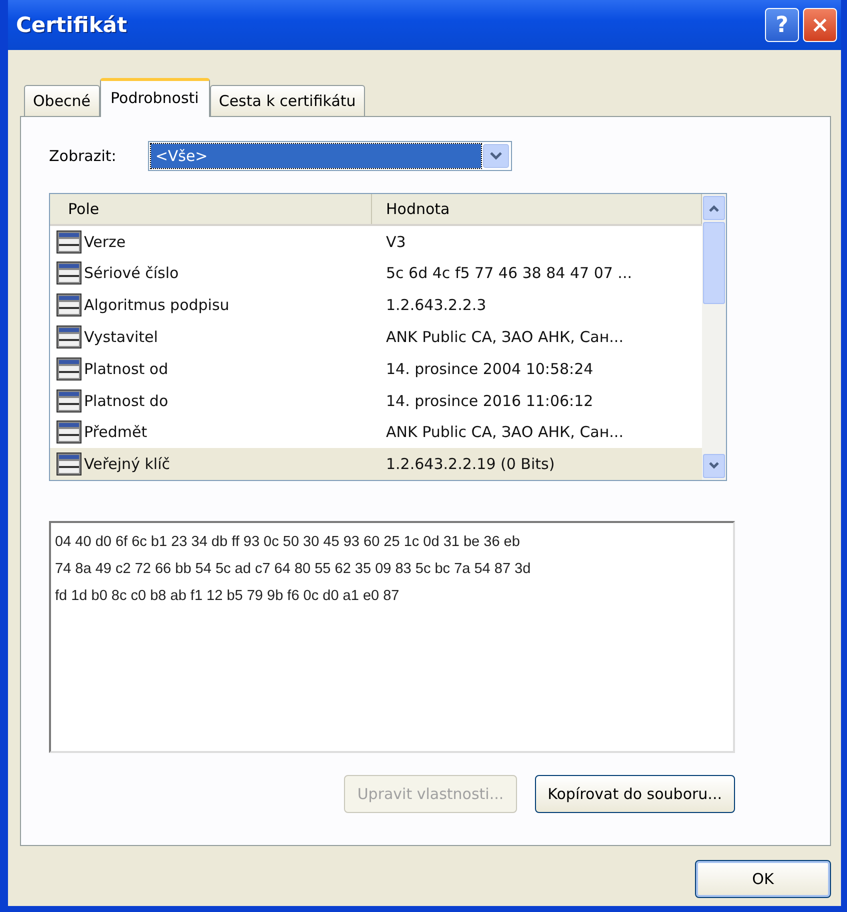  Describe the element at coordinates (211, 337) in the screenshot. I see `field-name-cell: Vystavitel` at that location.